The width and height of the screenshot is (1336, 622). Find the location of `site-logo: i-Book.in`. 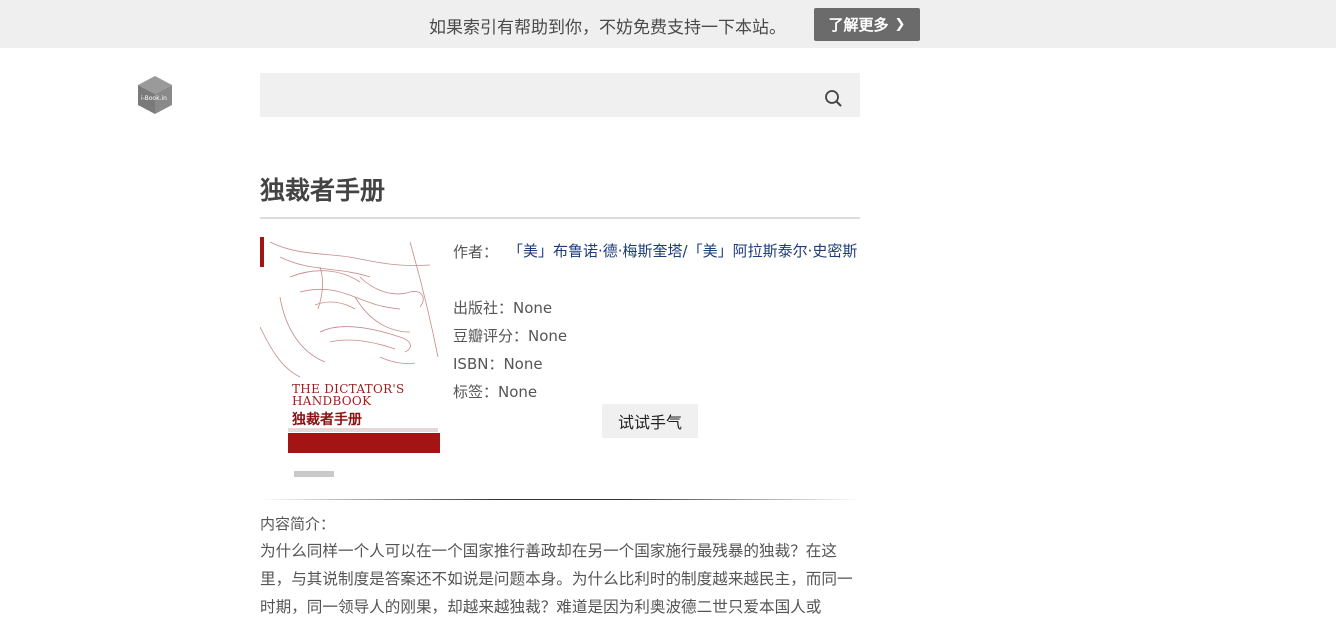

site-logo: i-Book.in is located at coordinates (155, 95).